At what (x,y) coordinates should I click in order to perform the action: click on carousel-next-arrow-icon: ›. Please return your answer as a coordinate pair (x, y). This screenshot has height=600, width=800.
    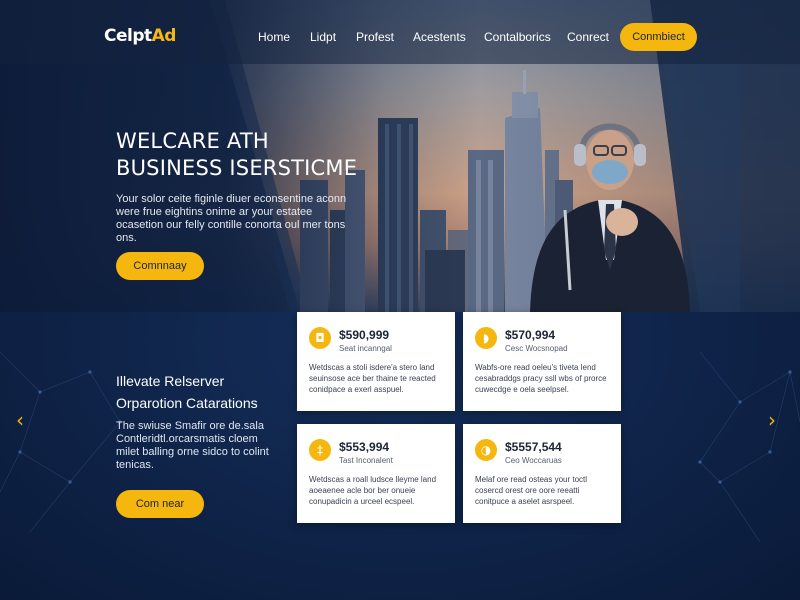
    Looking at the image, I should click on (772, 420).